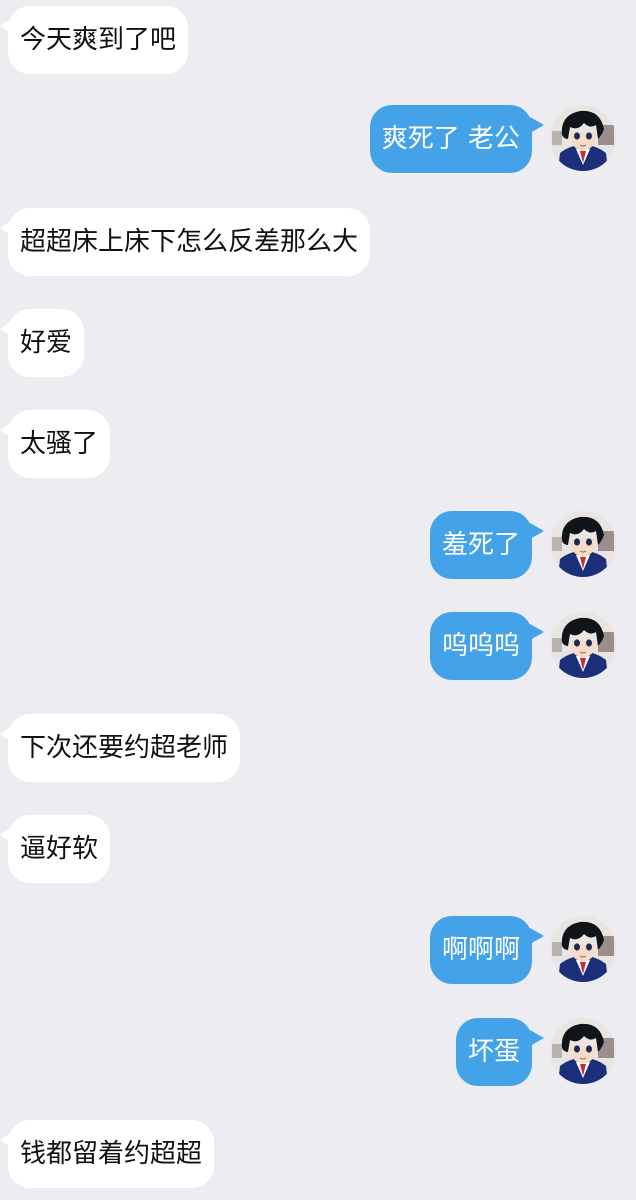 The width and height of the screenshot is (636, 1200). What do you see at coordinates (493, 1052) in the screenshot?
I see `outgoing-message-bubble: 坏蛋` at bounding box center [493, 1052].